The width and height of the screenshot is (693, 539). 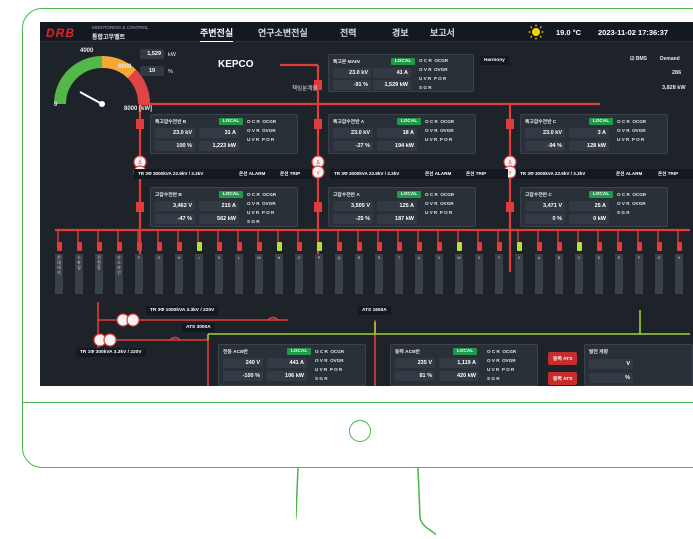 I want to click on feeder-item: S, so click(x=379, y=268).